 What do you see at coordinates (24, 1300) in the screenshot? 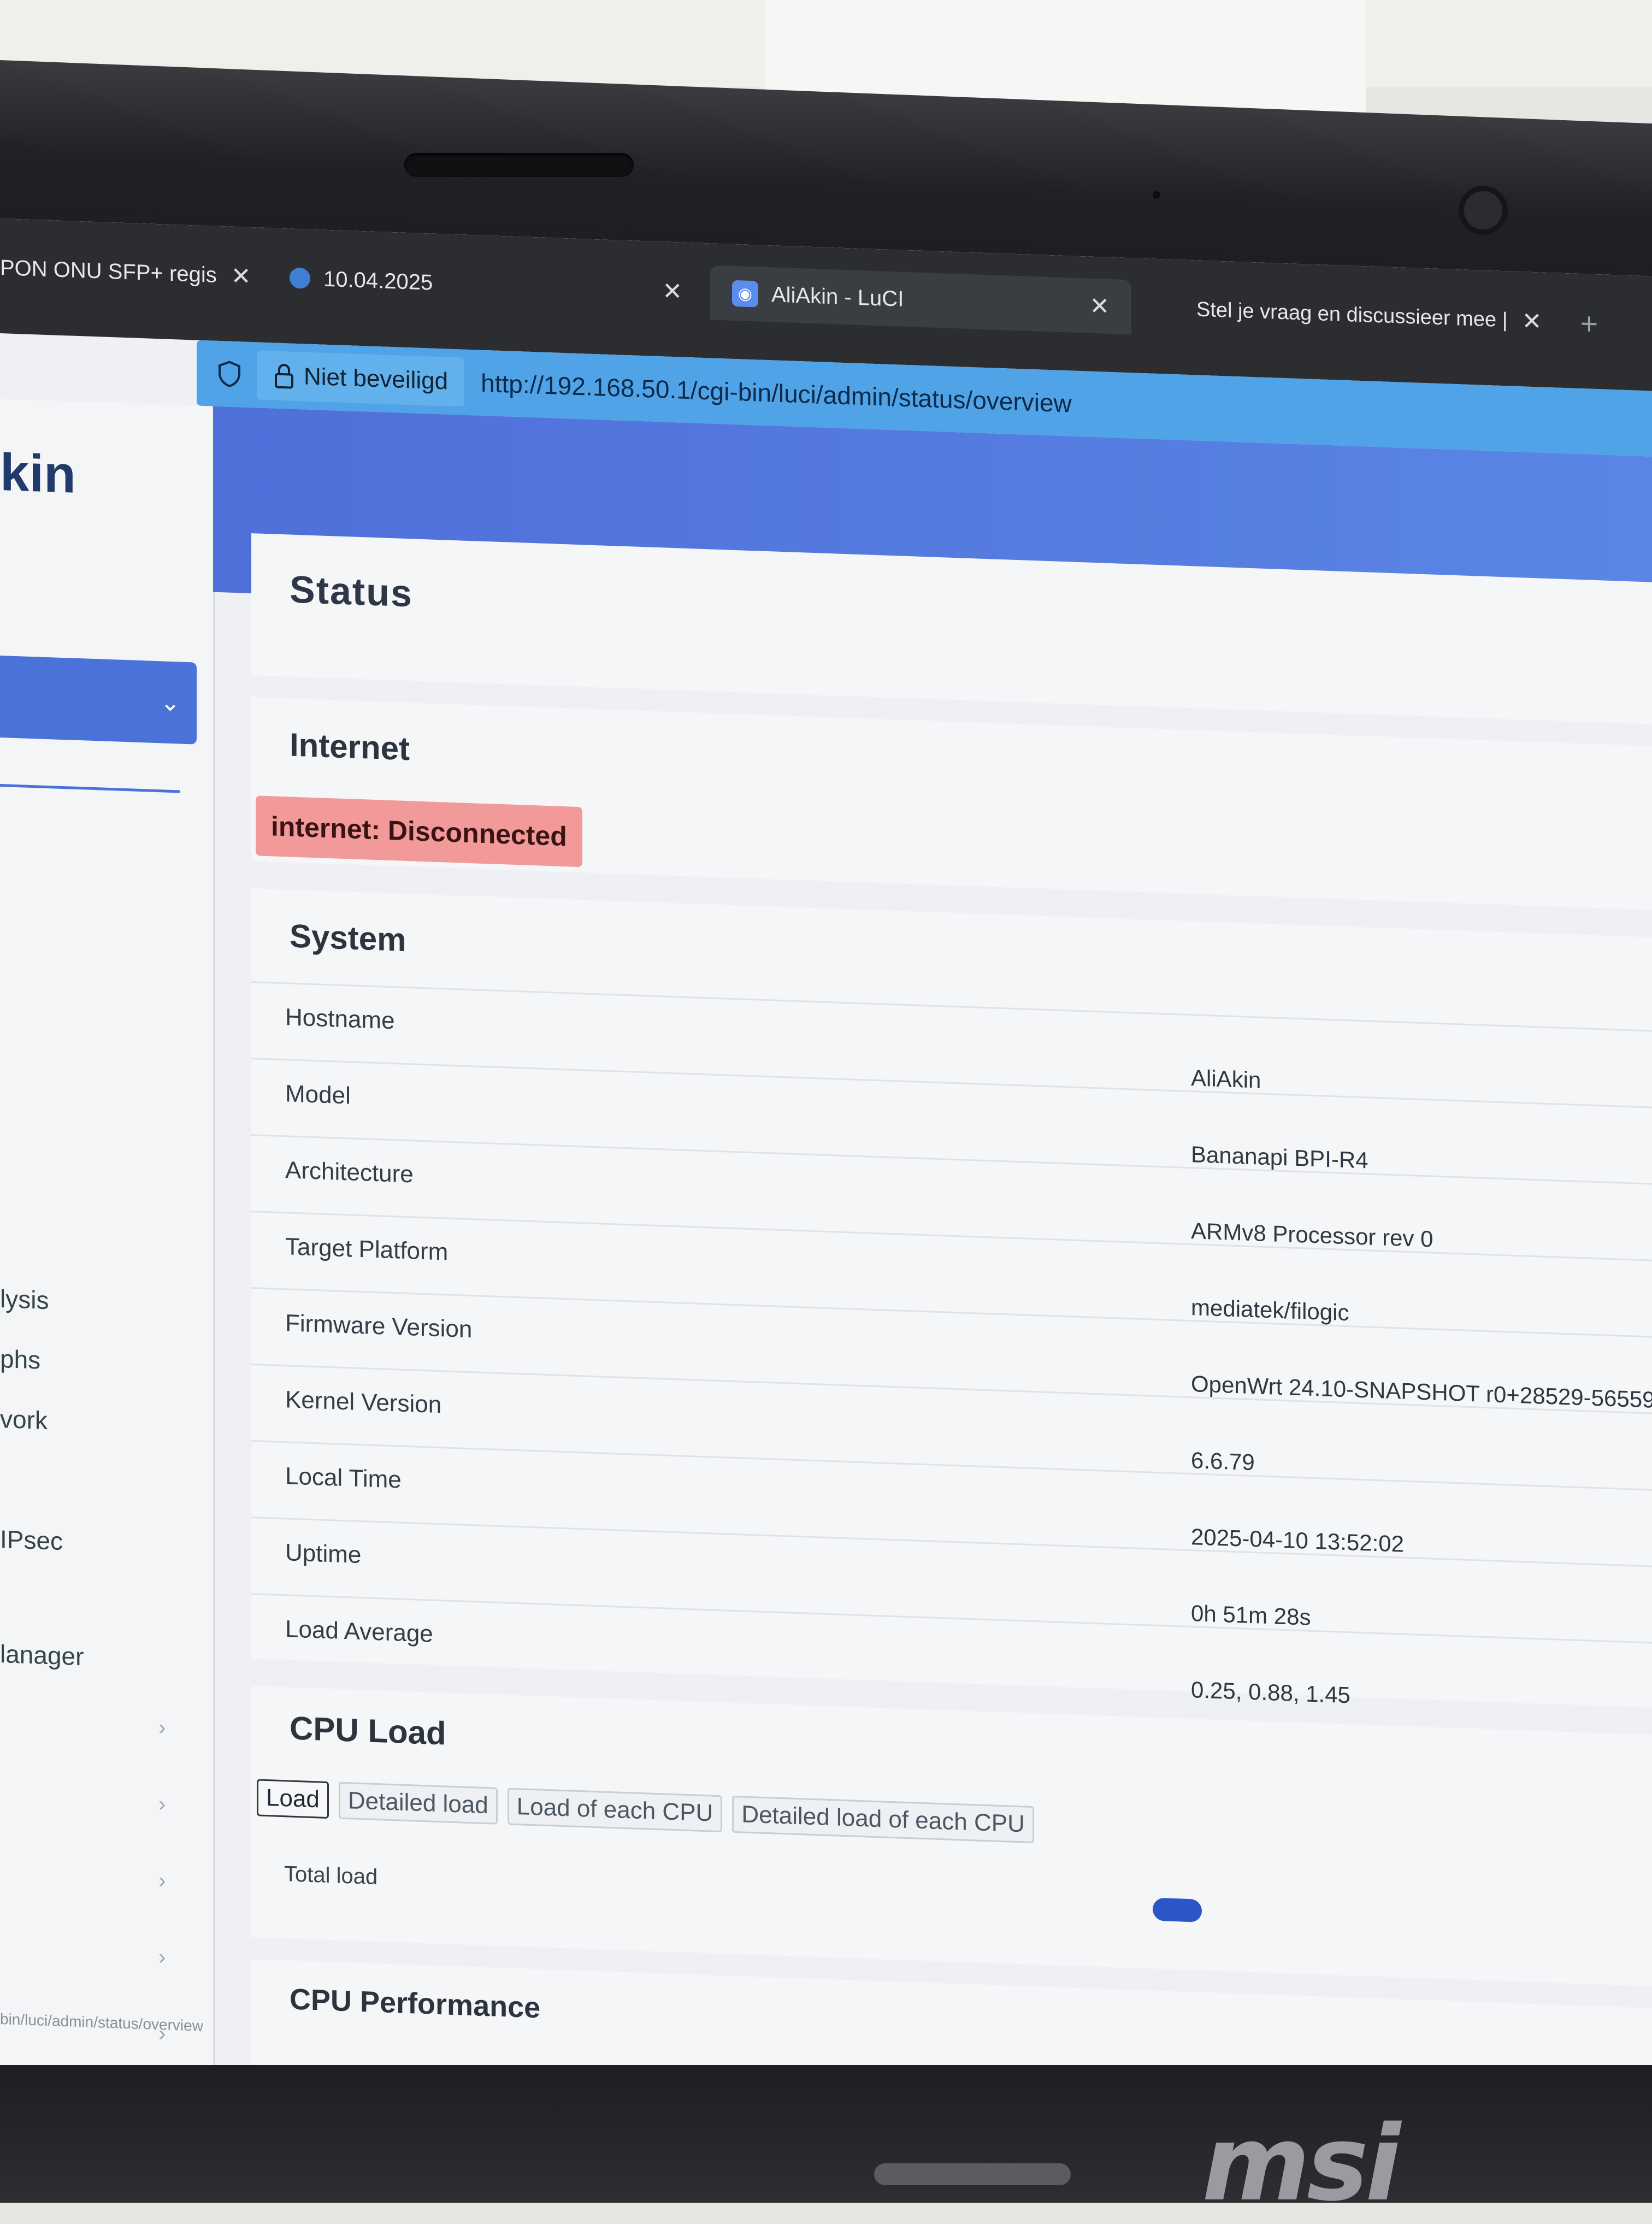
I see `sidebar-item-analysis: lysis` at bounding box center [24, 1300].